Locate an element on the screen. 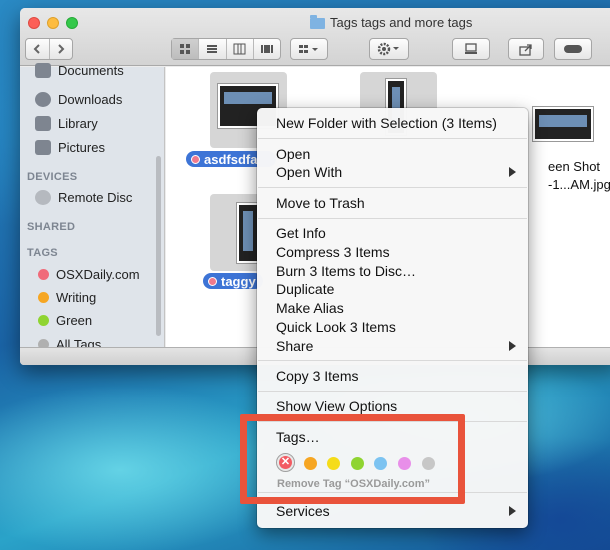 The height and width of the screenshot is (550, 610). sidebar-item-label: Downloads is located at coordinates (90, 99).